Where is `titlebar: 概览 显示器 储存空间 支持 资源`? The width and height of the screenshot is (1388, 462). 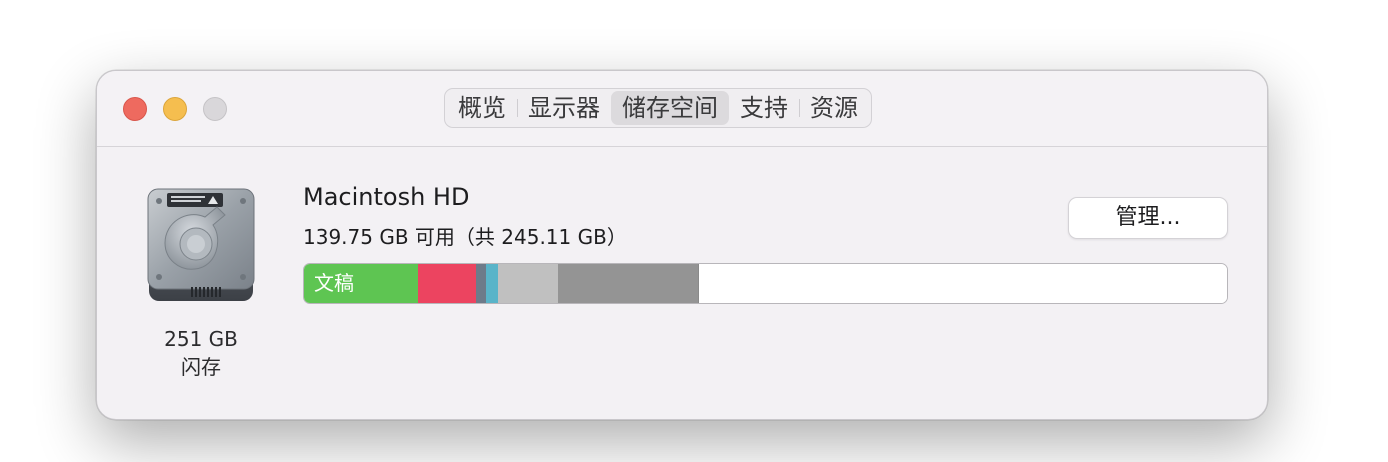 titlebar: 概览 显示器 储存空间 支持 资源 is located at coordinates (682, 109).